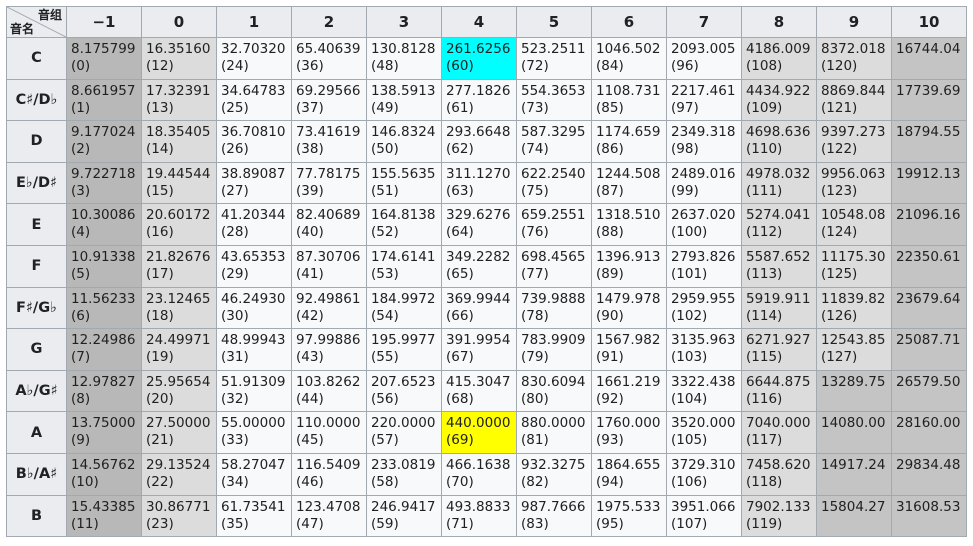 This screenshot has height=546, width=973. What do you see at coordinates (839, 357) in the screenshot?
I see `midi-number: (127)` at bounding box center [839, 357].